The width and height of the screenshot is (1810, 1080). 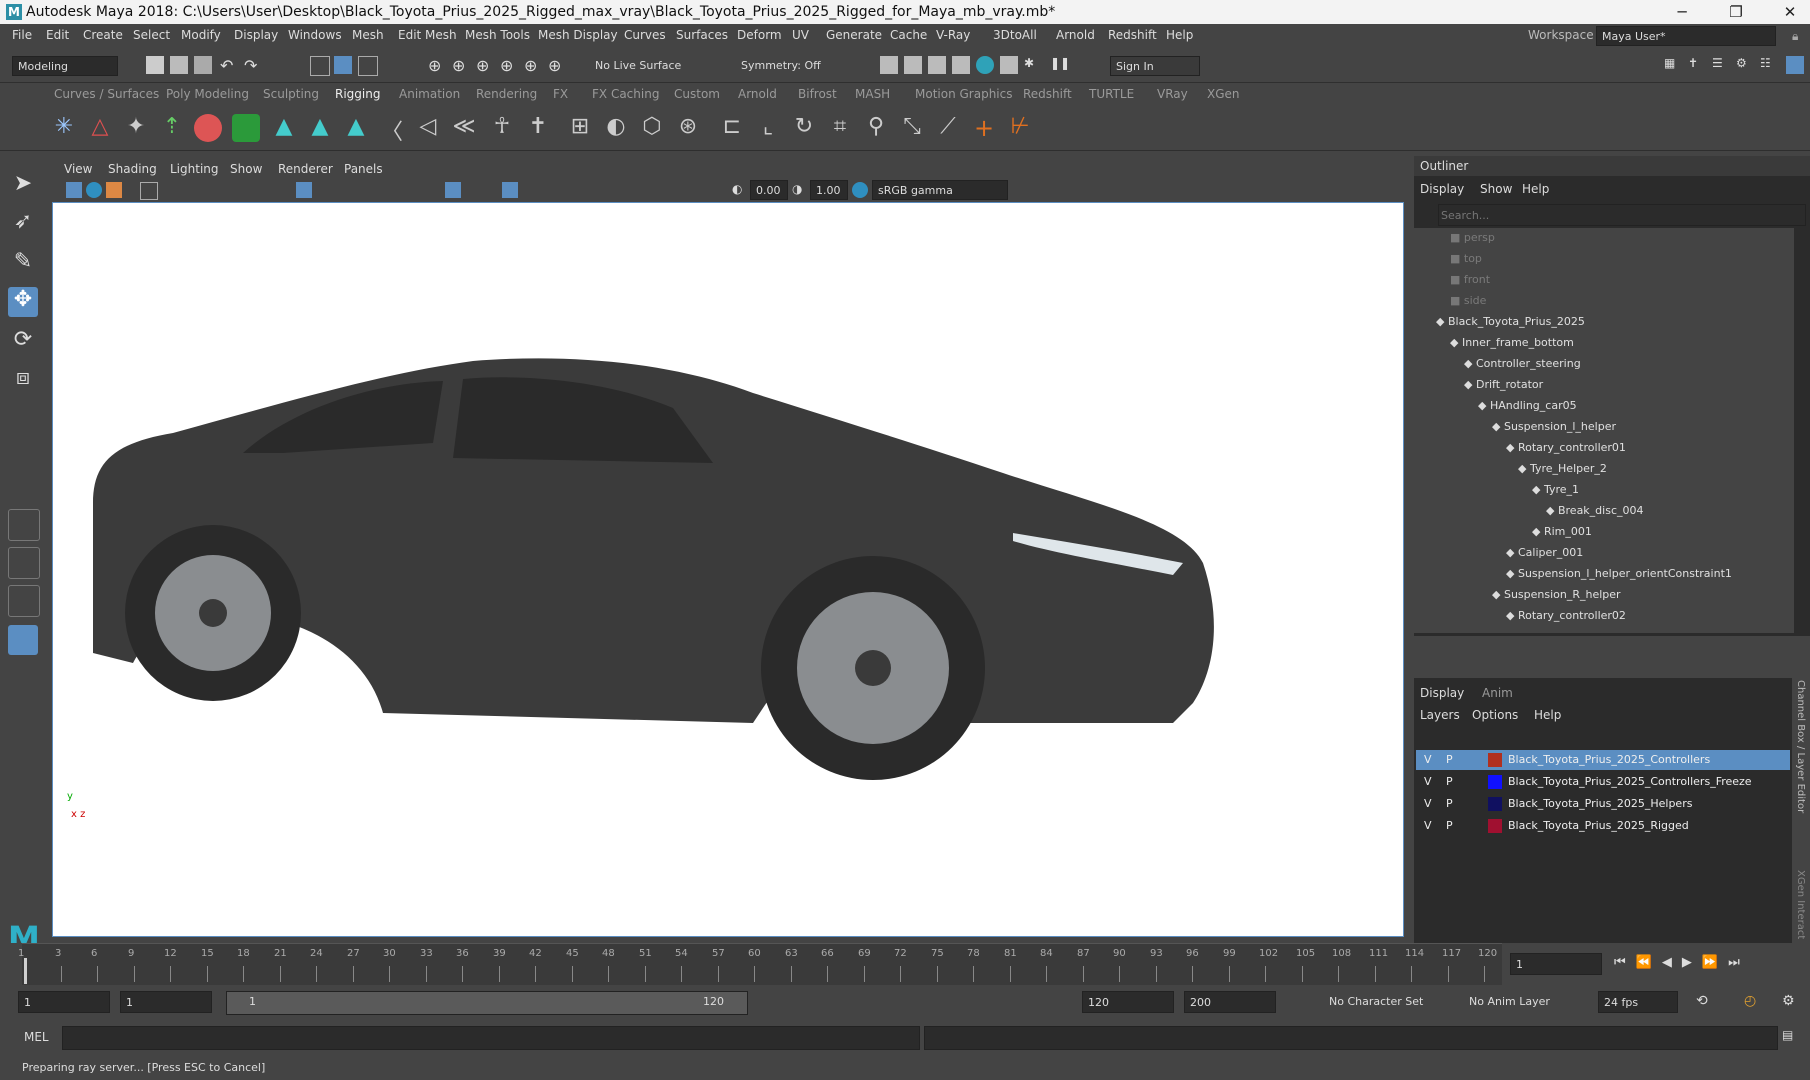 I want to click on menu-vray: V-Ray, so click(x=953, y=35).